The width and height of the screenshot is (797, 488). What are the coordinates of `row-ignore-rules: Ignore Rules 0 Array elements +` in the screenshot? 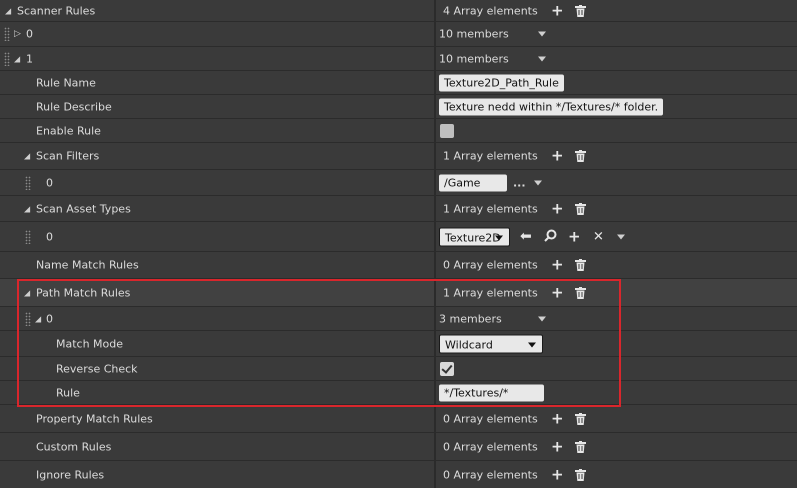 It's located at (398, 474).